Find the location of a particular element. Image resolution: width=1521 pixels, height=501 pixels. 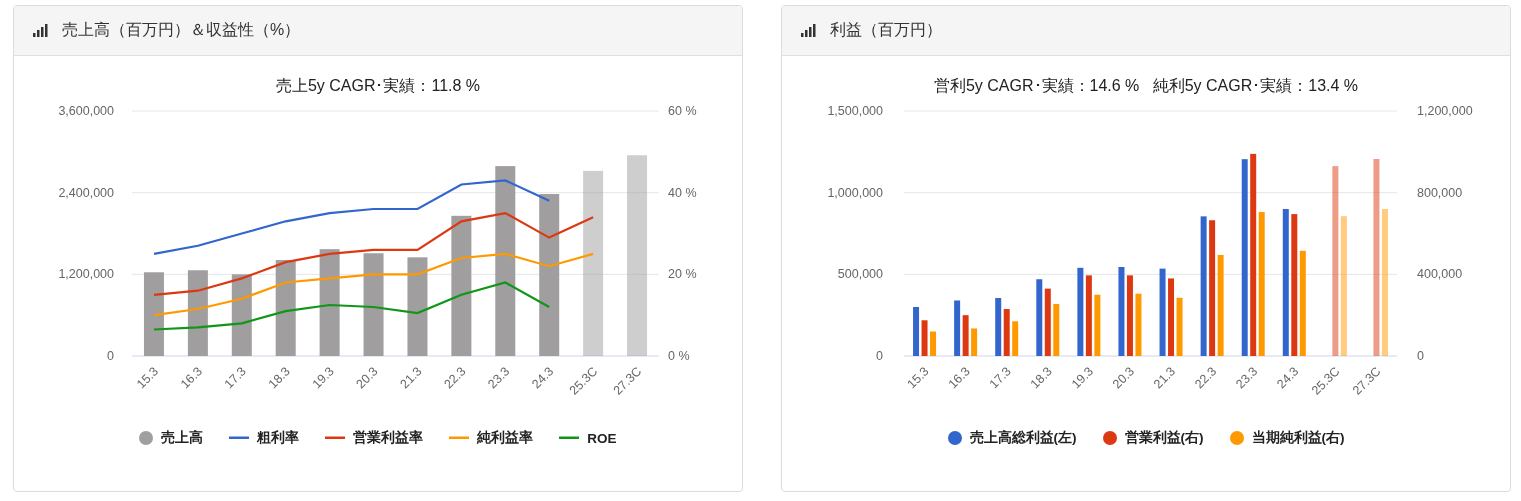

card-title: 利益（百万円） is located at coordinates (886, 30).